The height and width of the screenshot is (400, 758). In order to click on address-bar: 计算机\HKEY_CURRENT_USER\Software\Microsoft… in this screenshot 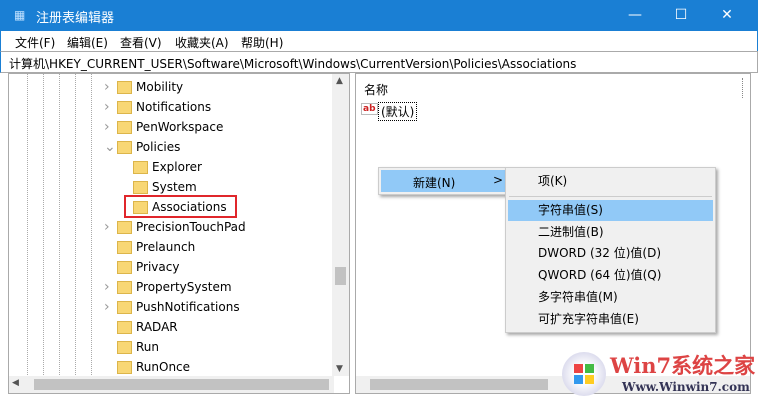, I will do `click(379, 62)`.